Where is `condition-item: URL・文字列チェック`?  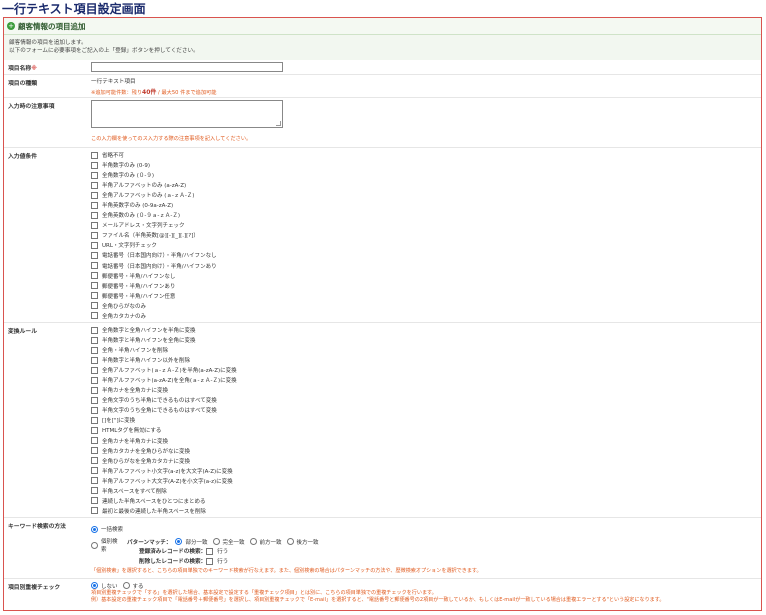 condition-item: URL・文字列チェック is located at coordinates (426, 245).